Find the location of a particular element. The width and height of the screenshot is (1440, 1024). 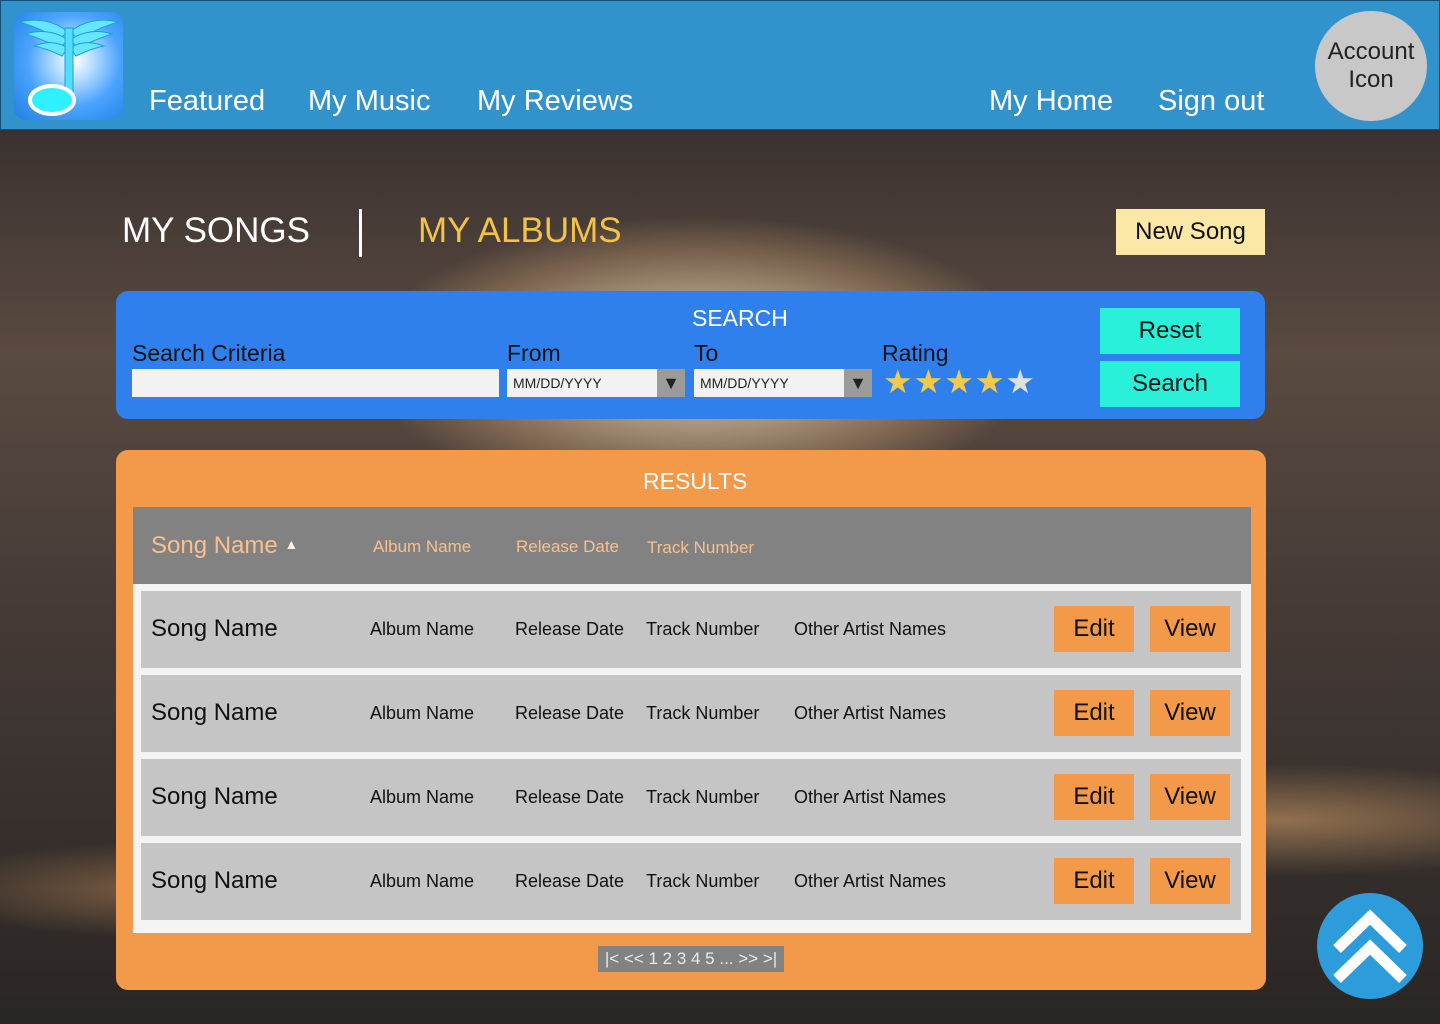

header-song-name: Song Name ▲ is located at coordinates (224, 546).